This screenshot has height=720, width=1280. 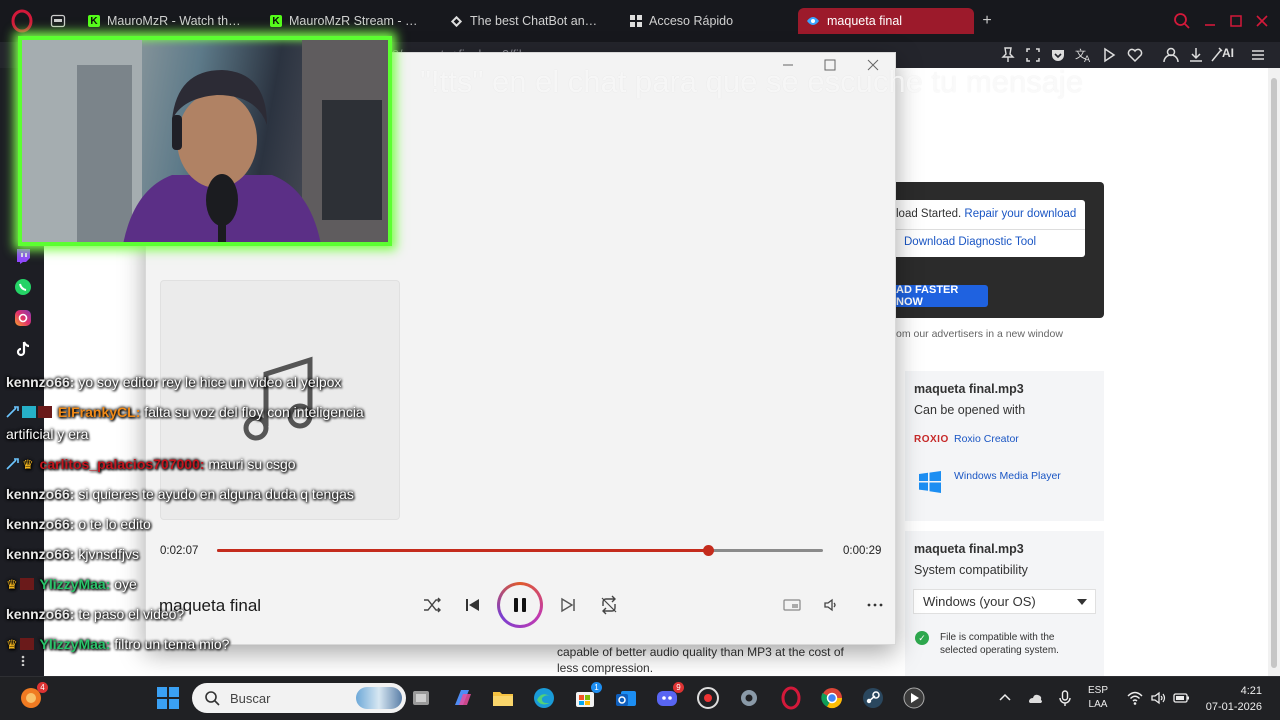 I want to click on volume-icon, so click(x=831, y=605).